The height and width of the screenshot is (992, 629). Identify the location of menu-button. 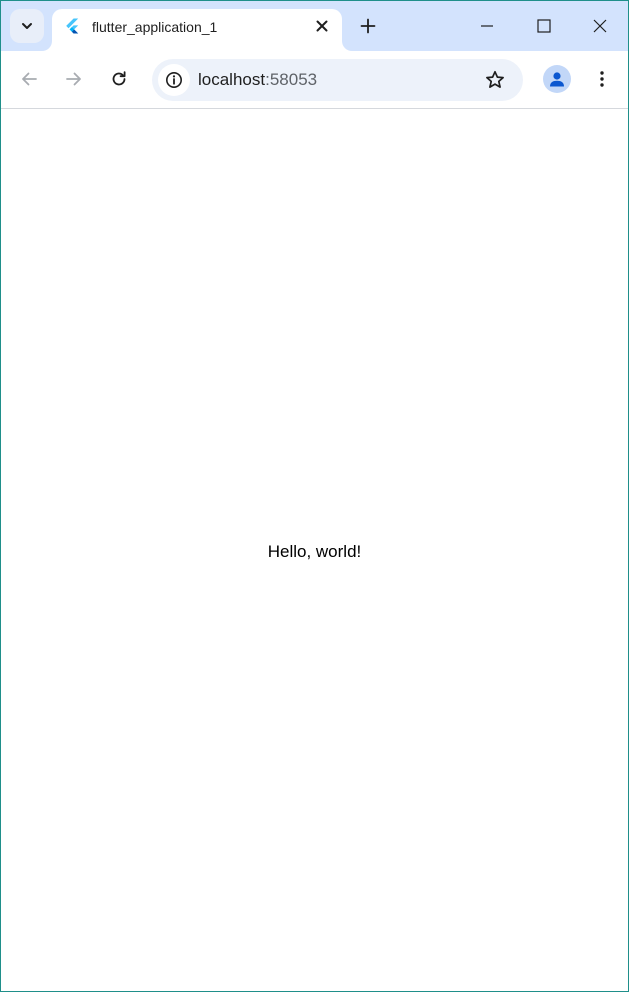
(602, 79).